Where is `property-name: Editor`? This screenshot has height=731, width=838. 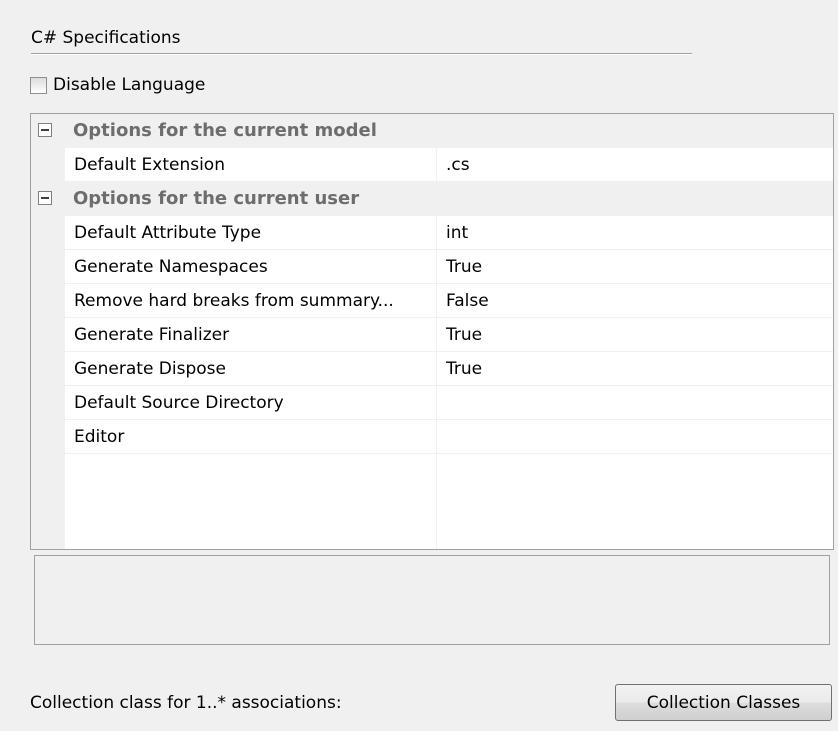 property-name: Editor is located at coordinates (99, 437).